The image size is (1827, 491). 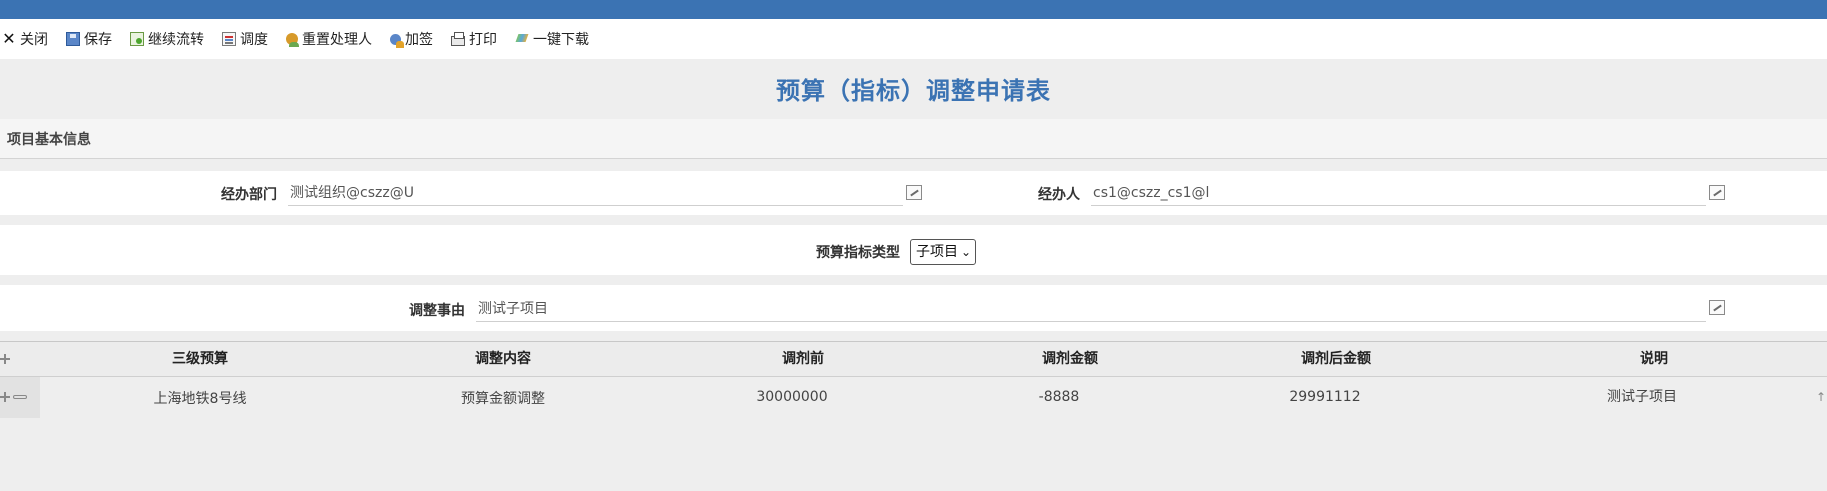 I want to click on continue-flow-button: 继续流转, so click(x=167, y=39).